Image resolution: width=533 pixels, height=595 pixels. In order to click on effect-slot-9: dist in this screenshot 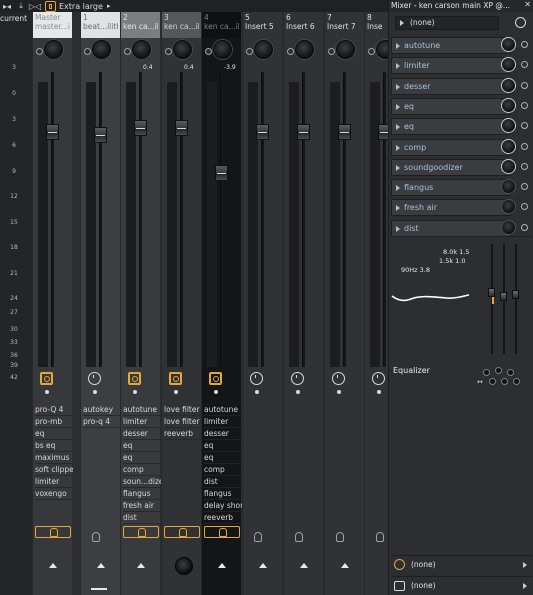, I will do `click(461, 228)`.